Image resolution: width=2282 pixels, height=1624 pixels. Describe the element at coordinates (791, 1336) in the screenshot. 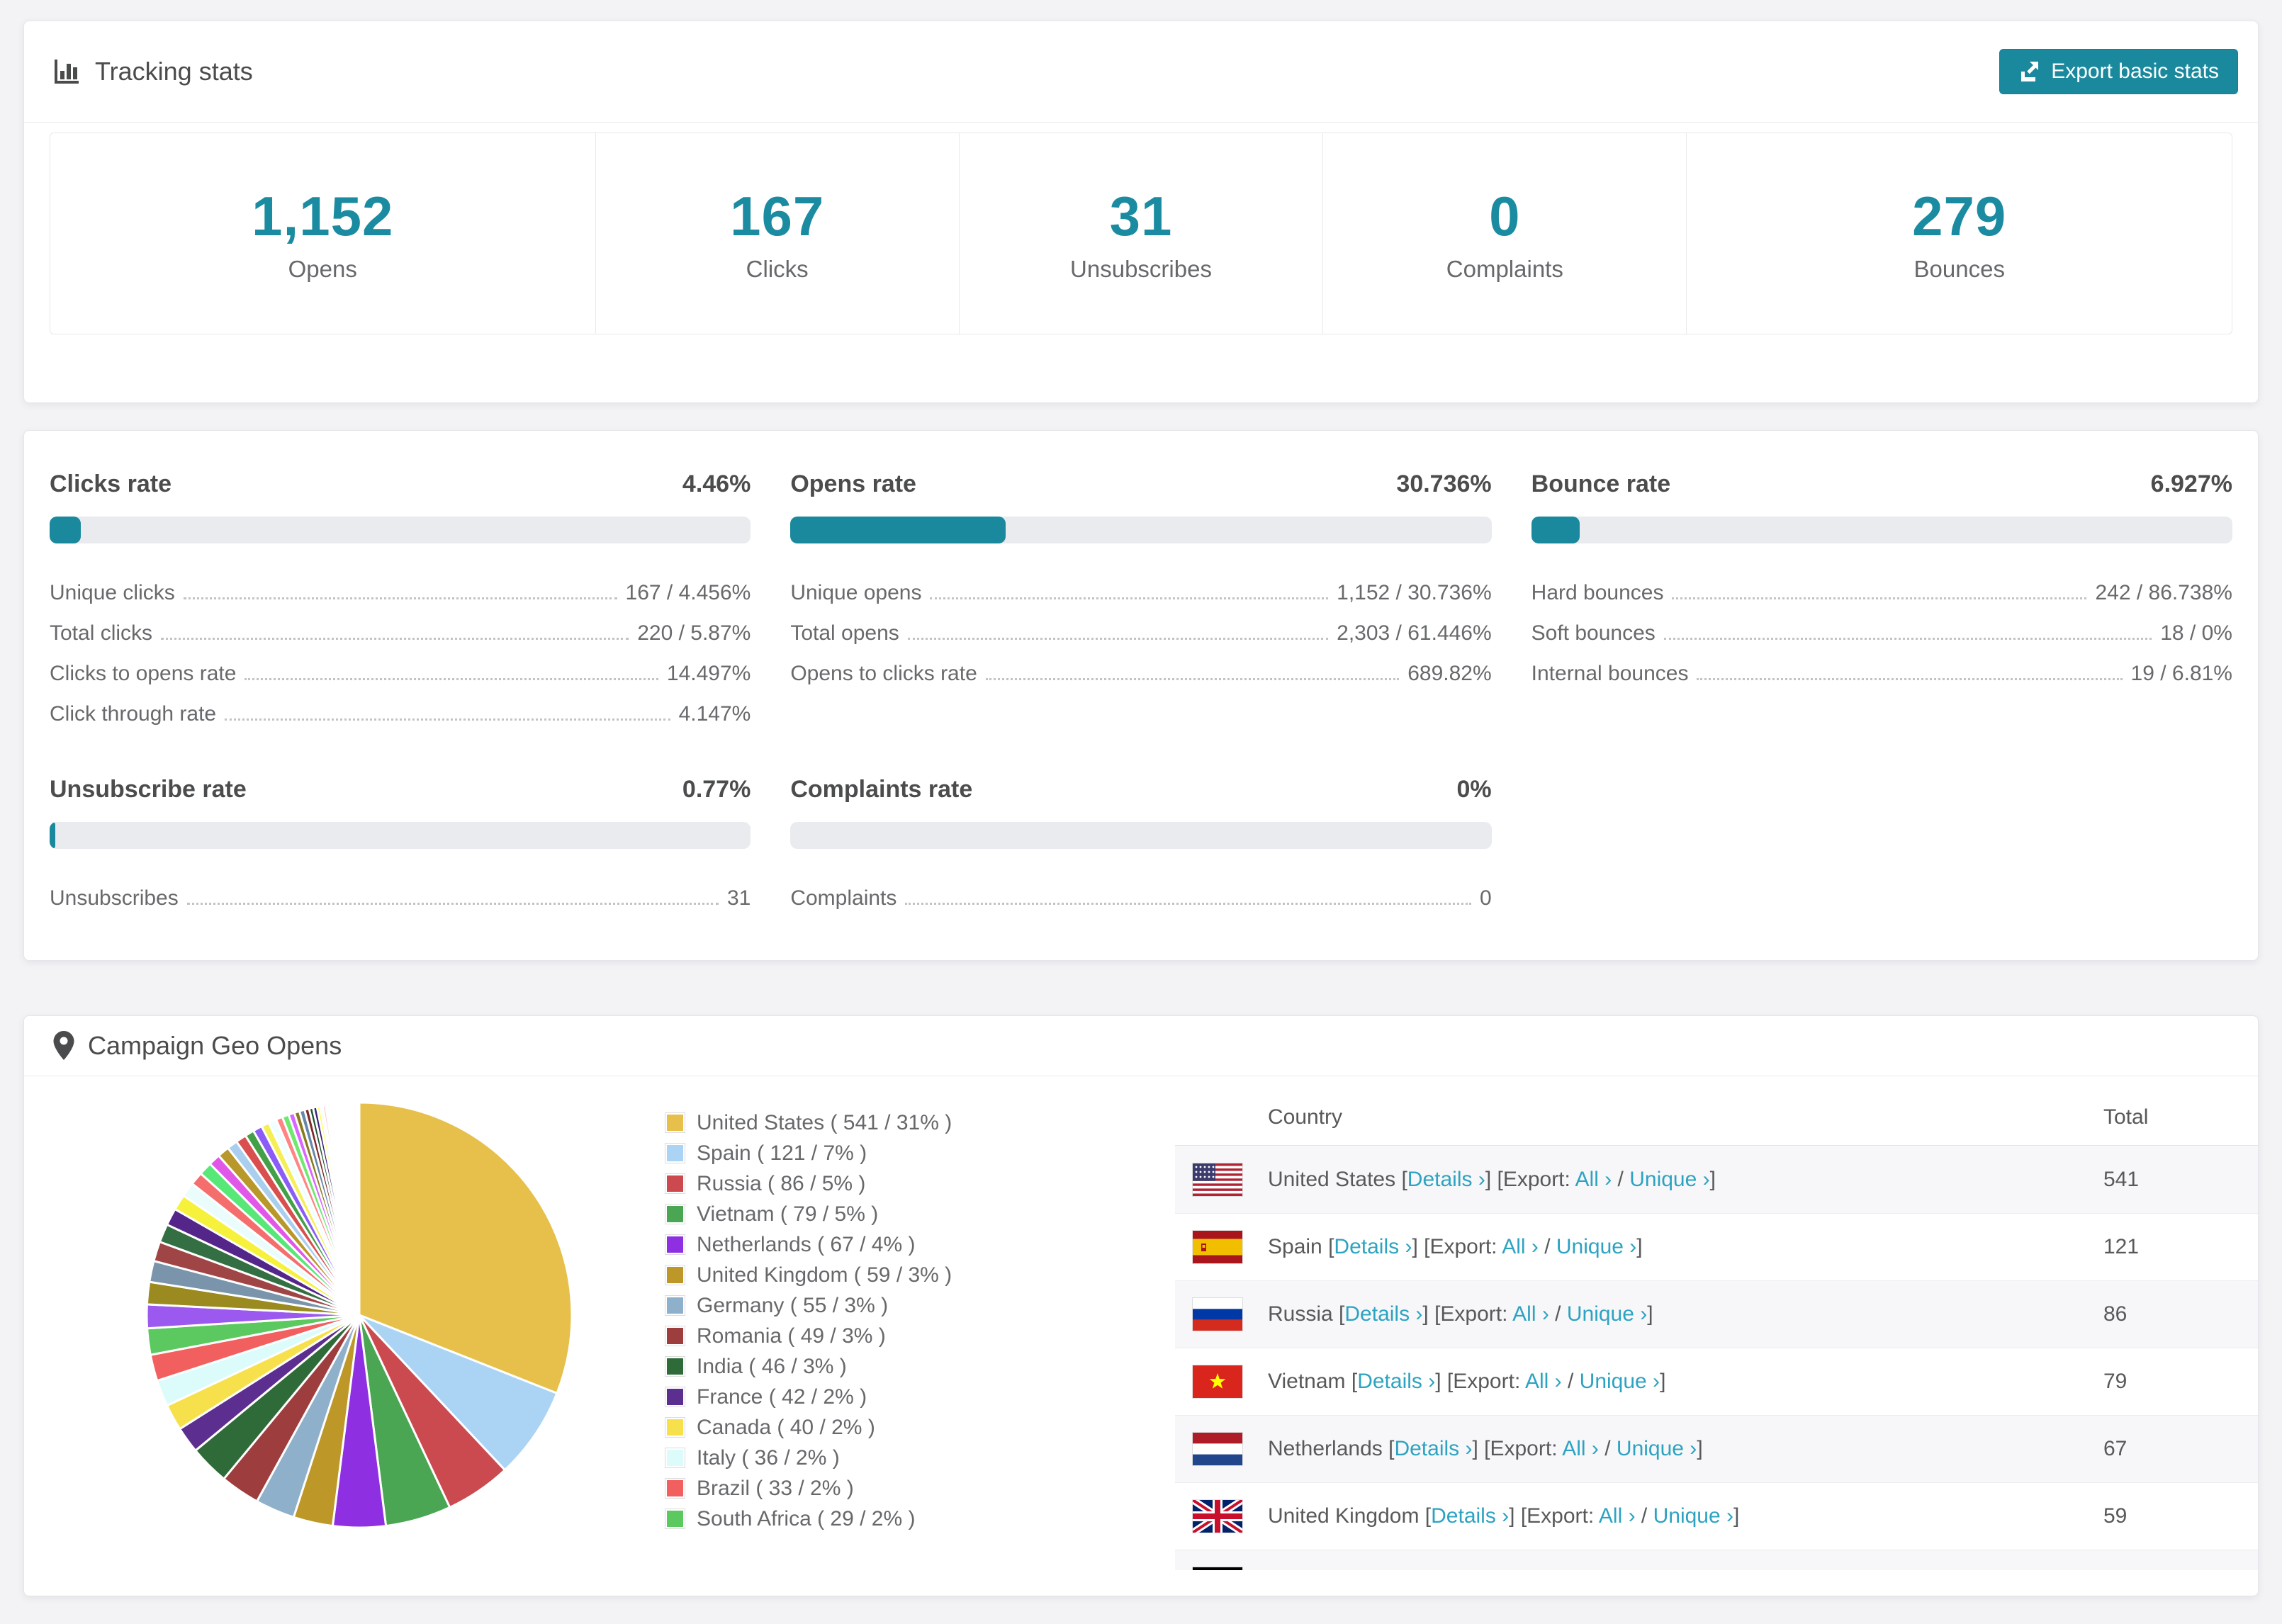

I see `legend-label: Romania ( 49 / 3% )` at that location.